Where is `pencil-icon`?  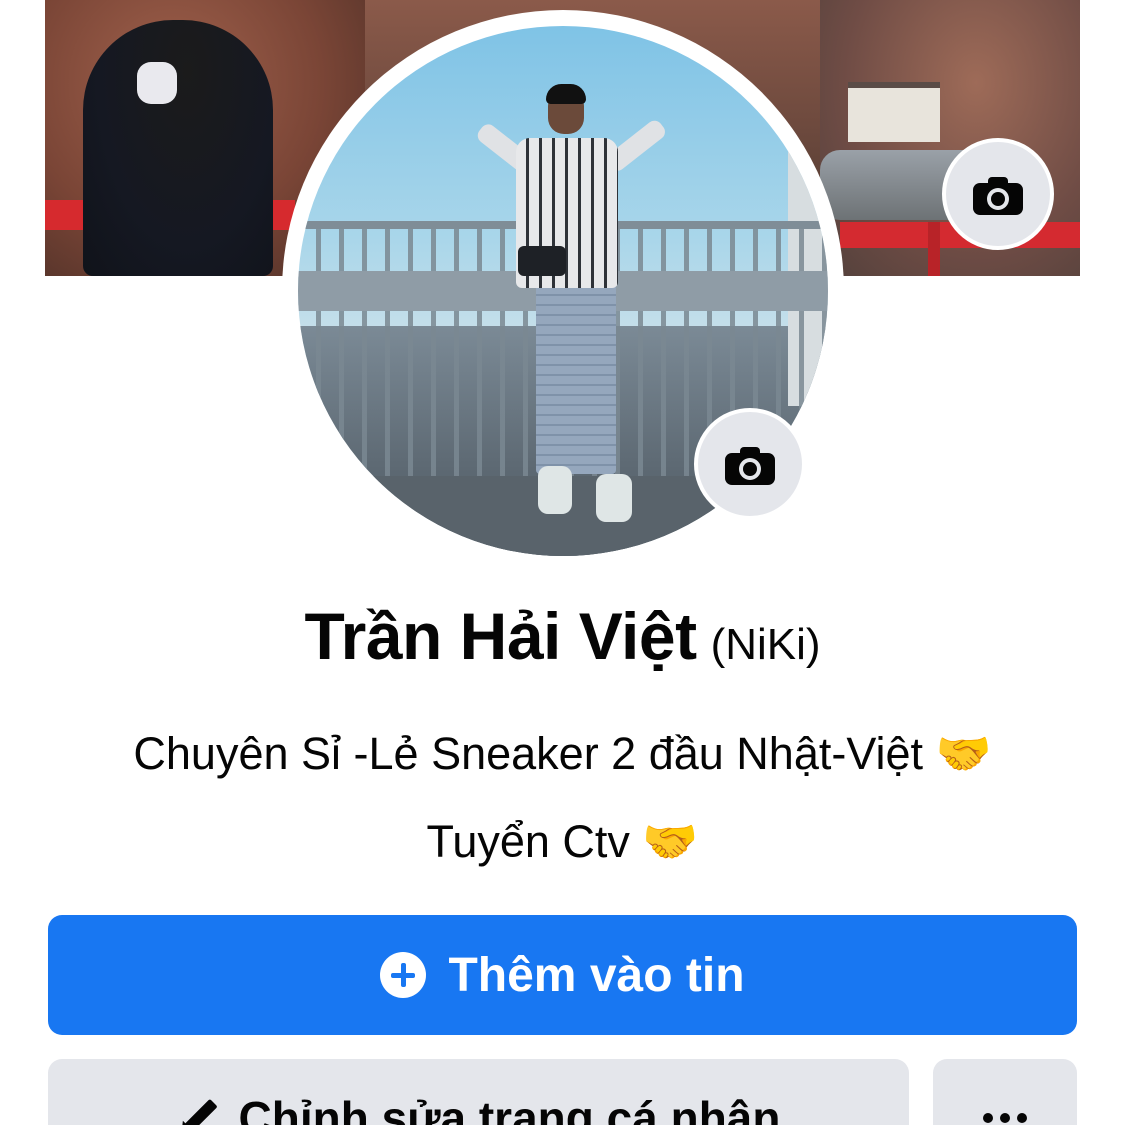
pencil-icon is located at coordinates (196, 1110).